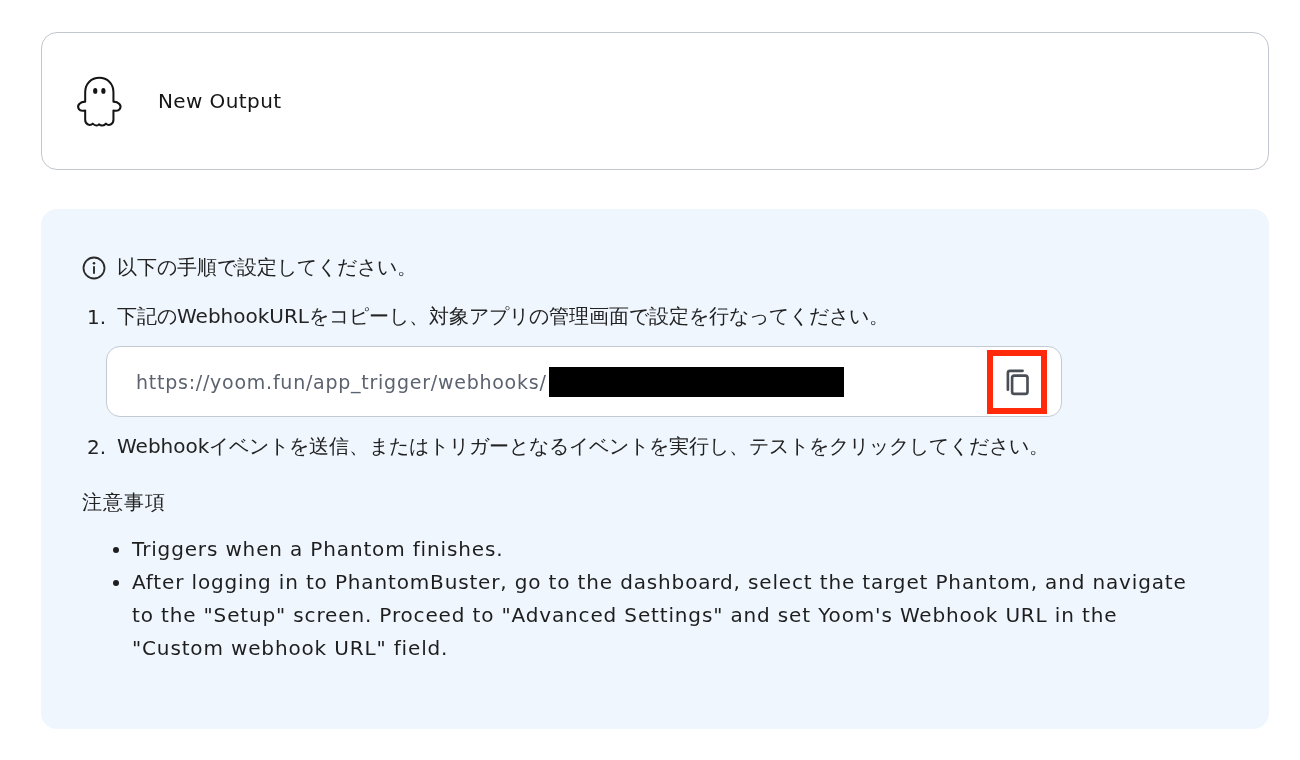 The width and height of the screenshot is (1300, 760). I want to click on instructions-heading: 以下の手順で設定してください。, so click(267, 267).